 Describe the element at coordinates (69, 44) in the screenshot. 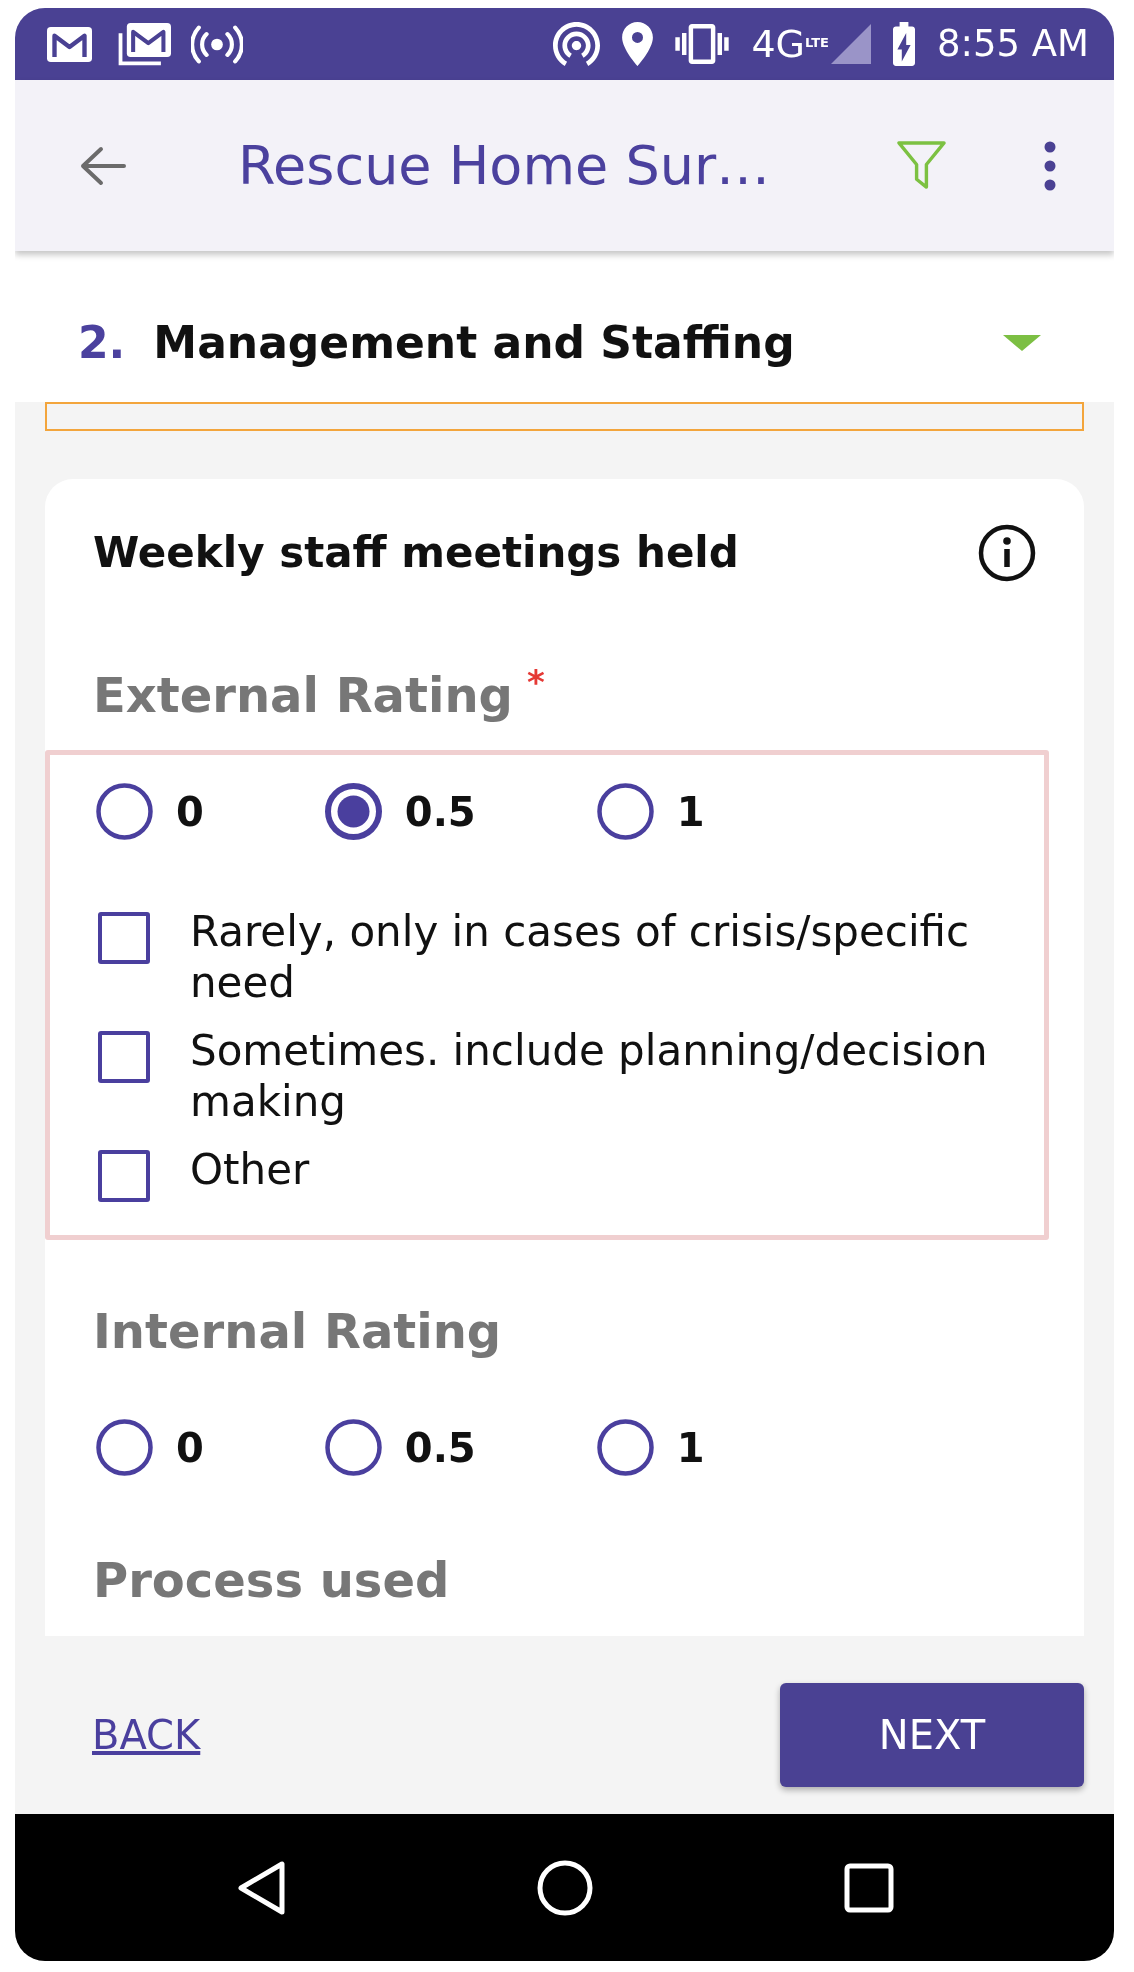

I see `mail-icon` at that location.